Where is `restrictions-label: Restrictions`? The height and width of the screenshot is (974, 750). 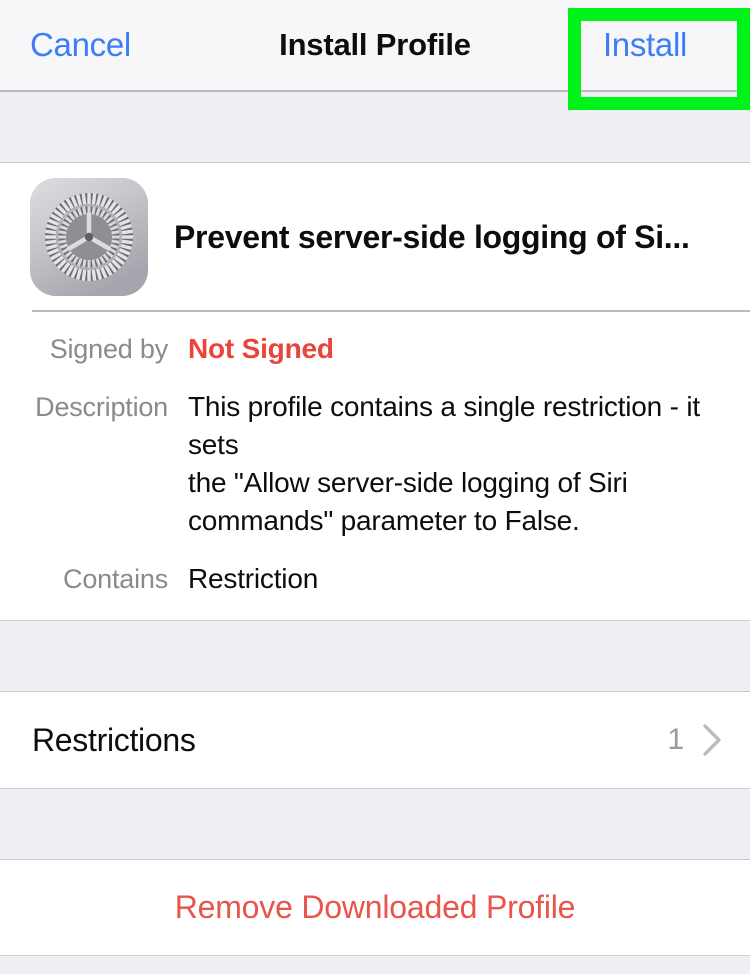 restrictions-label: Restrictions is located at coordinates (114, 739).